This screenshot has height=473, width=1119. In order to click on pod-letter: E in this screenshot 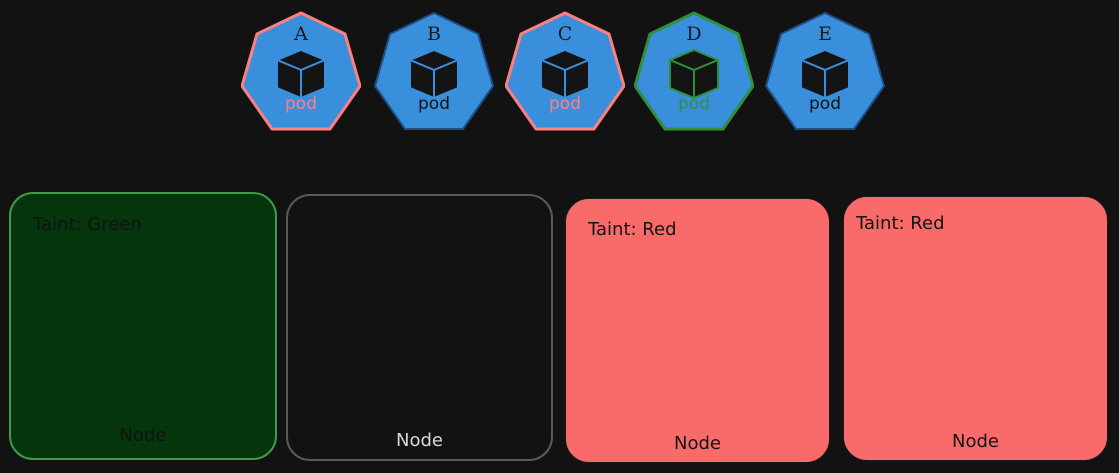, I will do `click(825, 34)`.